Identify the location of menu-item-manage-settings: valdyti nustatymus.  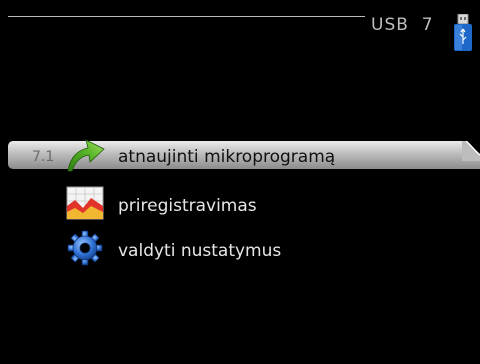
(240, 248).